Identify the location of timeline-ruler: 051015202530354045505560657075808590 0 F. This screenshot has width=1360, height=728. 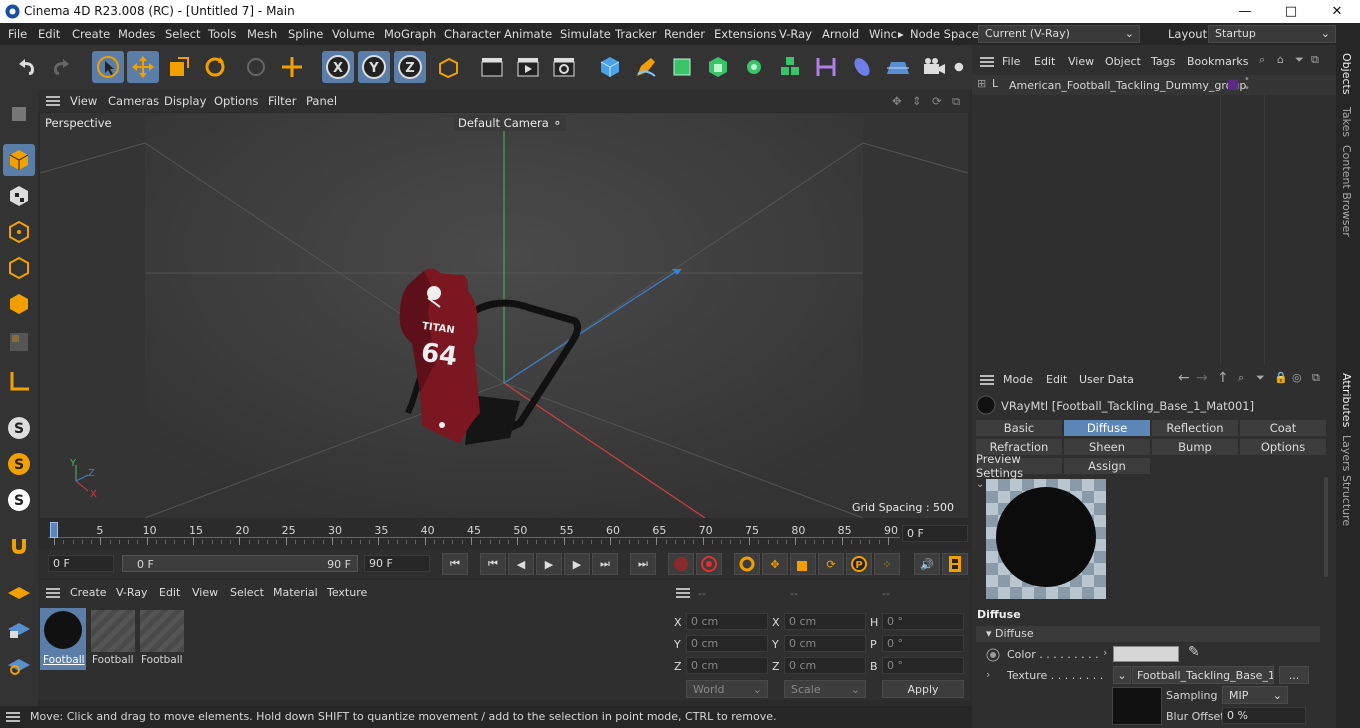
(504, 535).